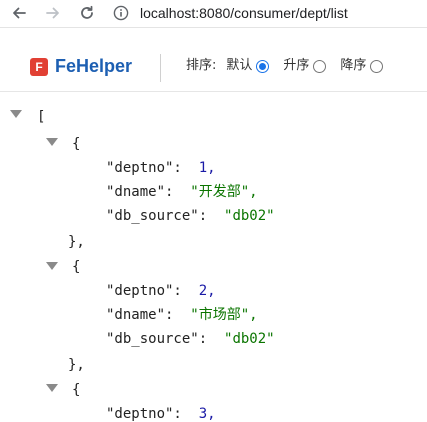 Image resolution: width=427 pixels, height=422 pixels. What do you see at coordinates (121, 13) in the screenshot?
I see `info-icon` at bounding box center [121, 13].